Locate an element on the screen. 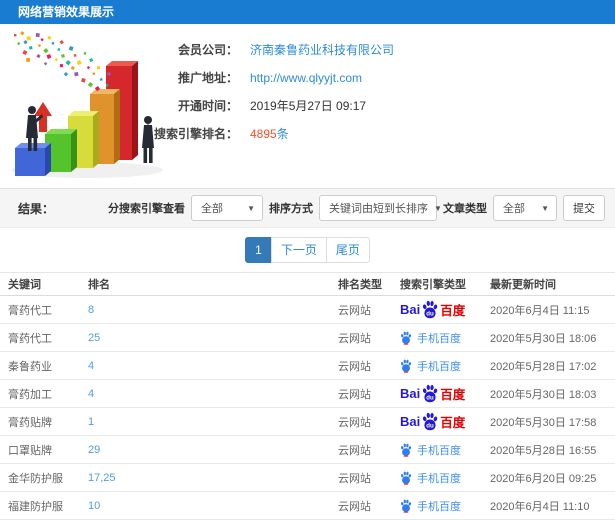  rank-link: 10 is located at coordinates (213, 506).